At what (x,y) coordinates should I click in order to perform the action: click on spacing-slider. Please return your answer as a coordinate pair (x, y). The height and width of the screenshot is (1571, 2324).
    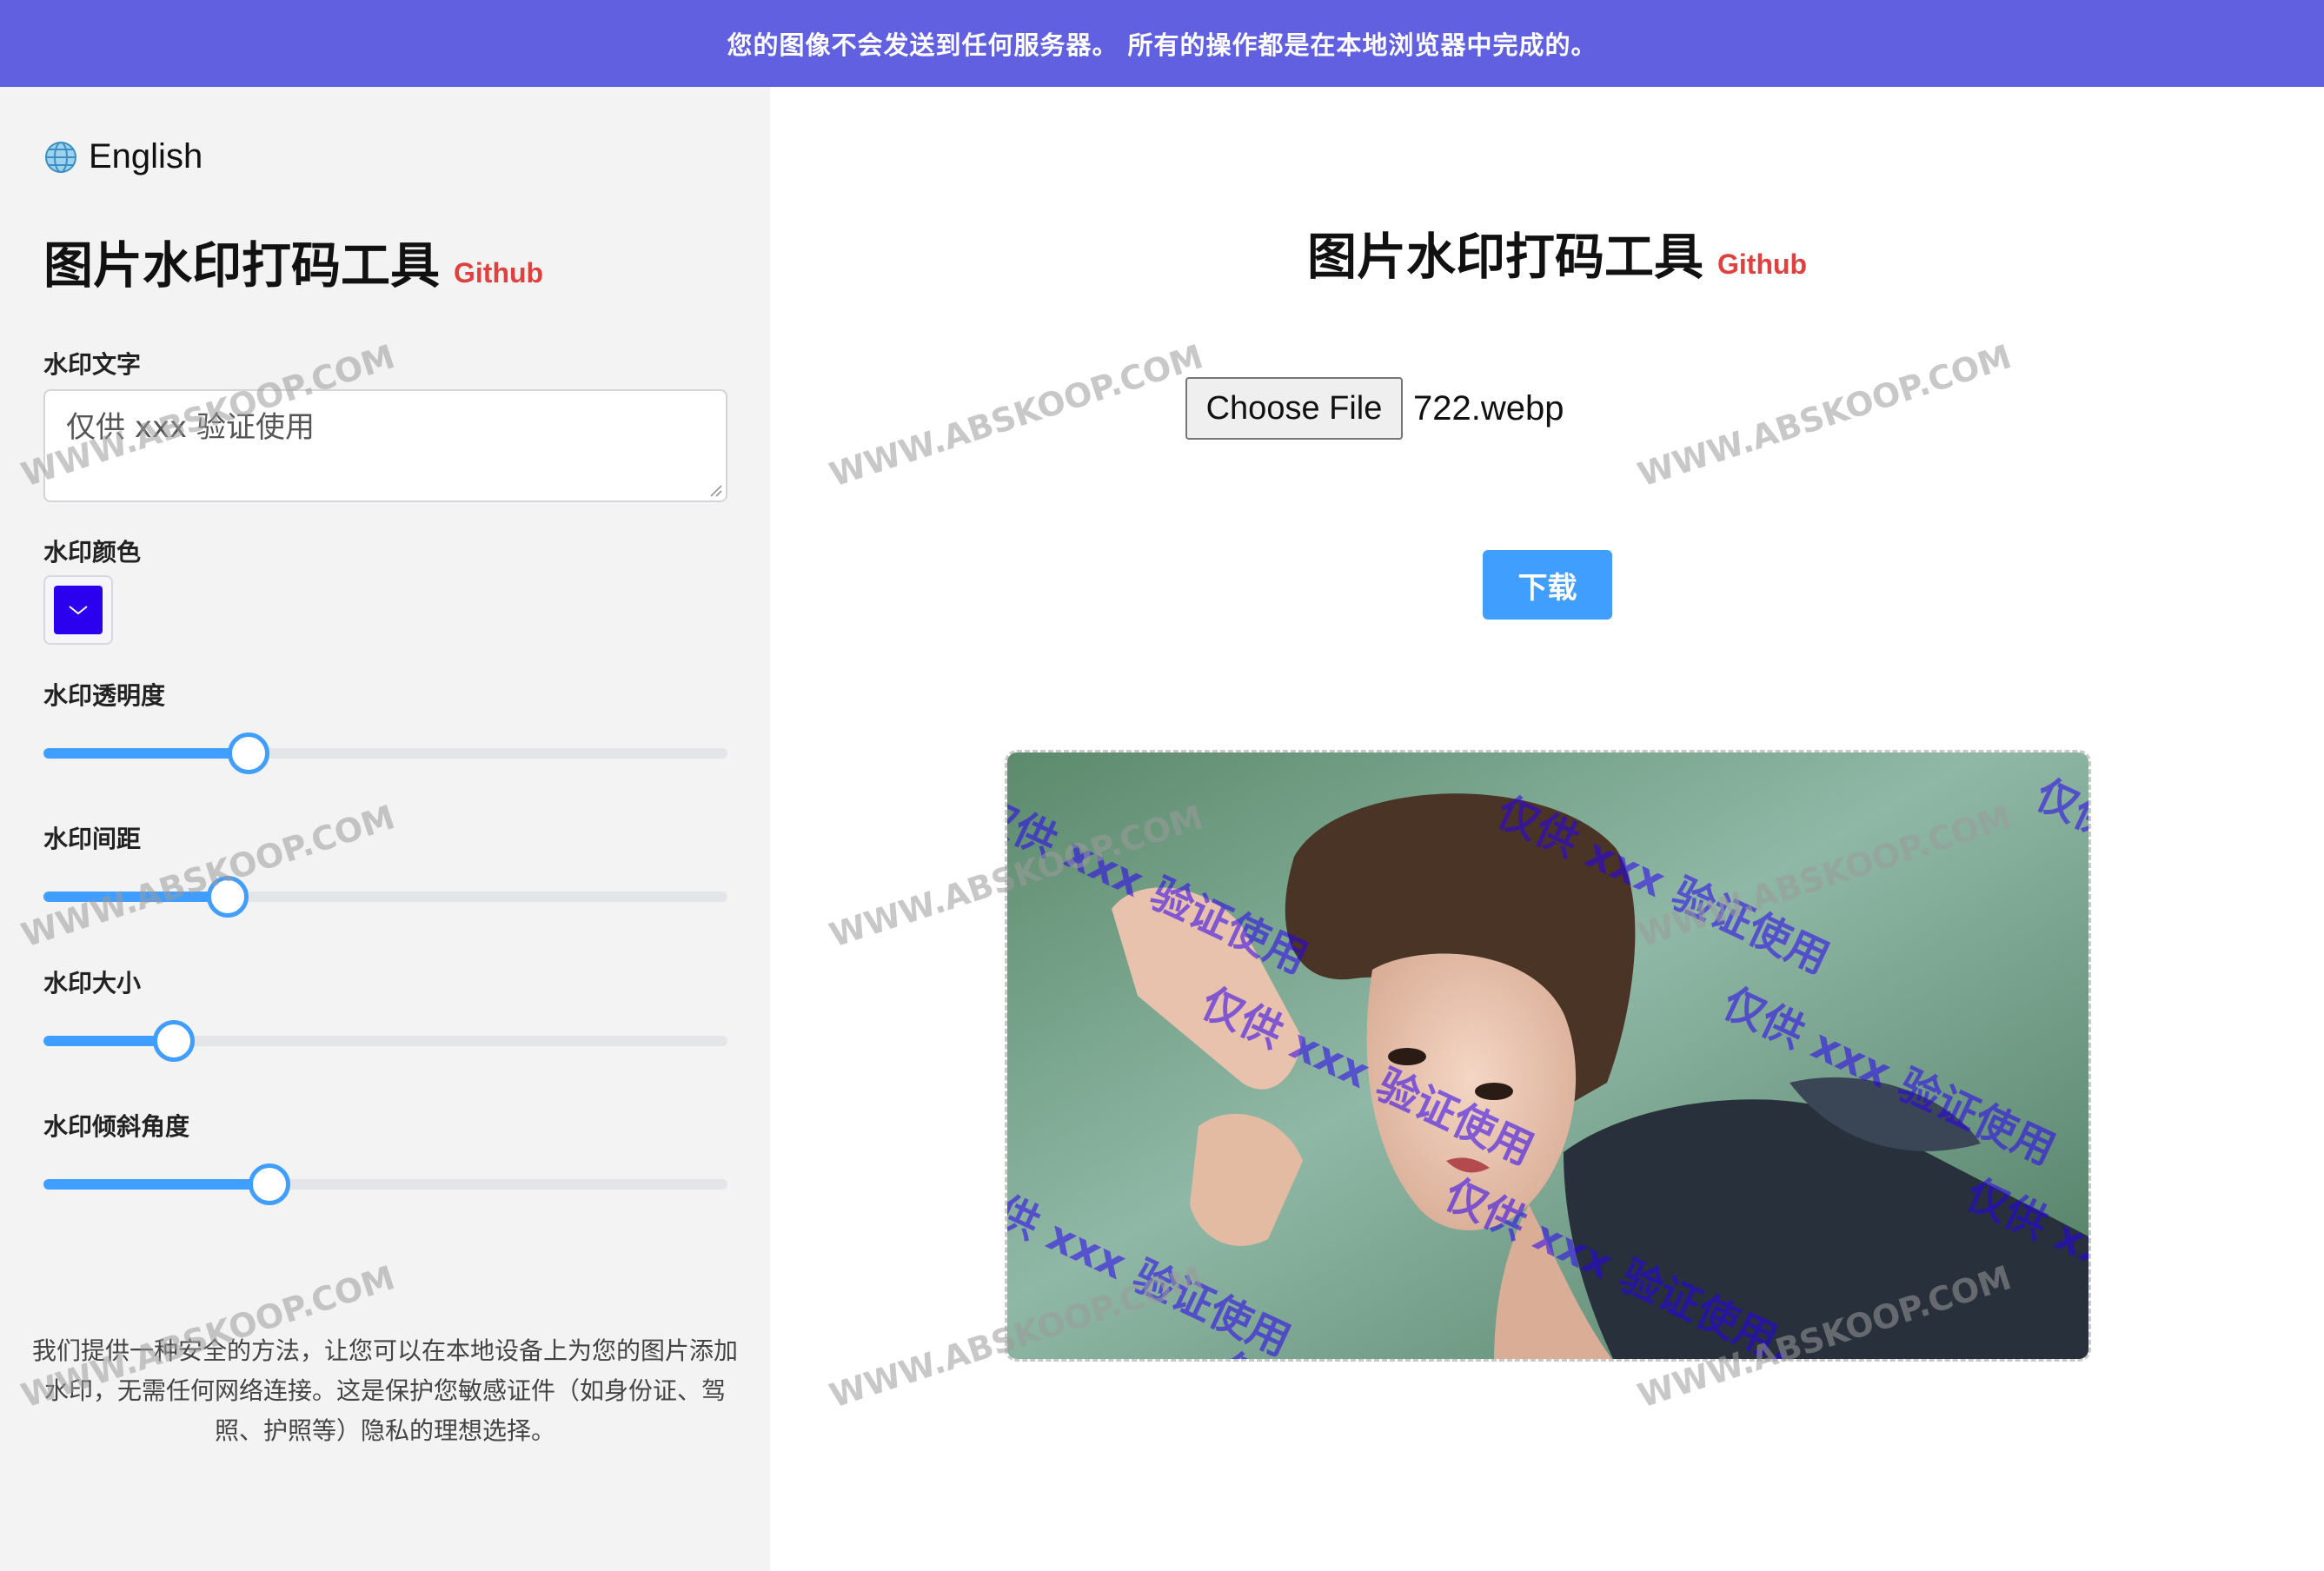
    Looking at the image, I should click on (385, 896).